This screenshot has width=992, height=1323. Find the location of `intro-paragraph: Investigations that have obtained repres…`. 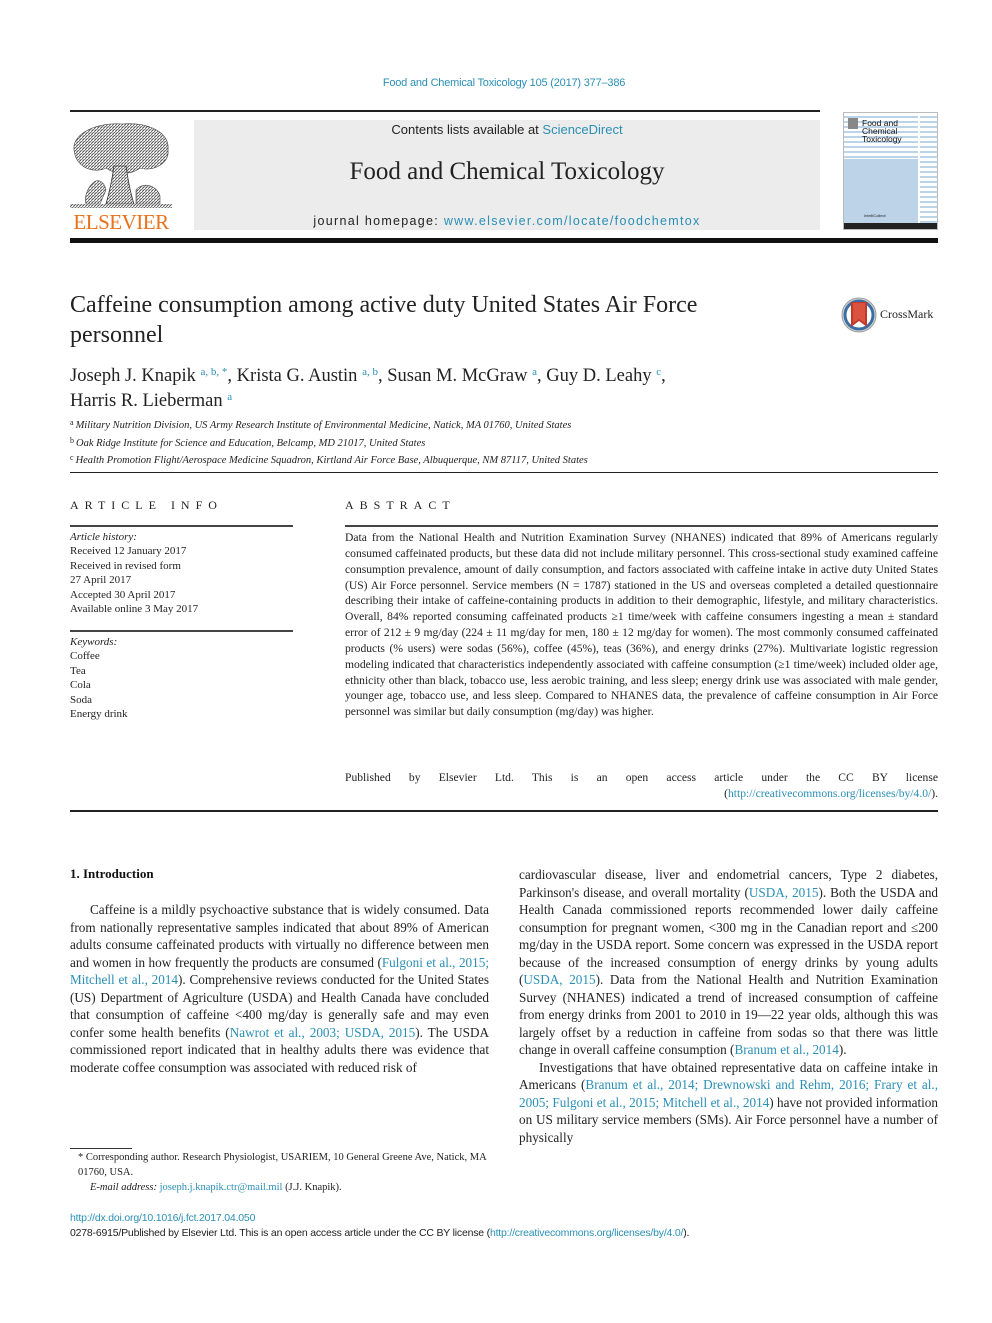

intro-paragraph: Investigations that have obtained repres… is located at coordinates (729, 1102).